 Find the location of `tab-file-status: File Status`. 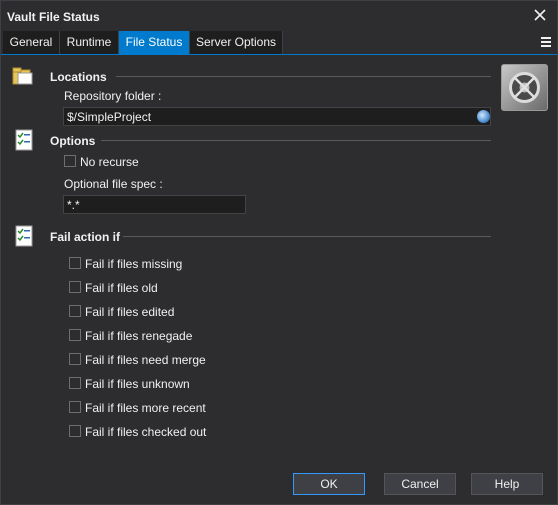

tab-file-status: File Status is located at coordinates (154, 42).